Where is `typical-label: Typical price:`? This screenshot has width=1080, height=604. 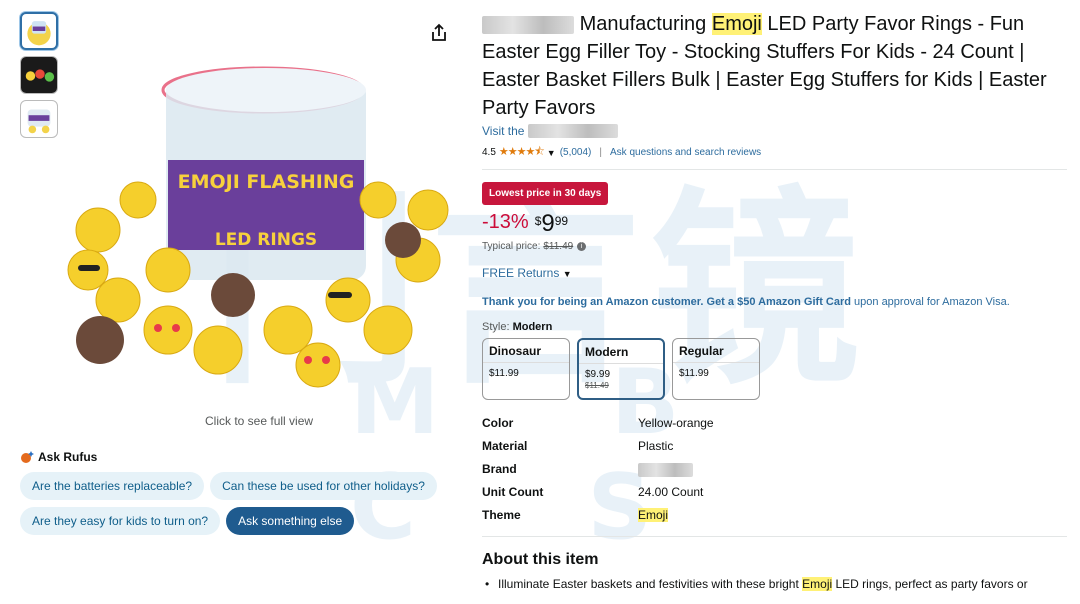 typical-label: Typical price: is located at coordinates (511, 246).